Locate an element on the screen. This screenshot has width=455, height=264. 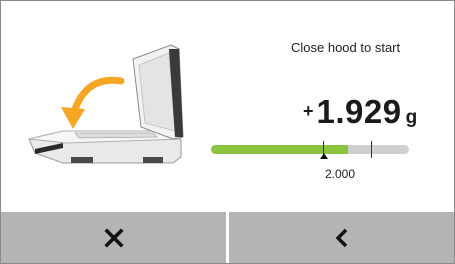
instruction-text: Close hood to start is located at coordinates (346, 47).